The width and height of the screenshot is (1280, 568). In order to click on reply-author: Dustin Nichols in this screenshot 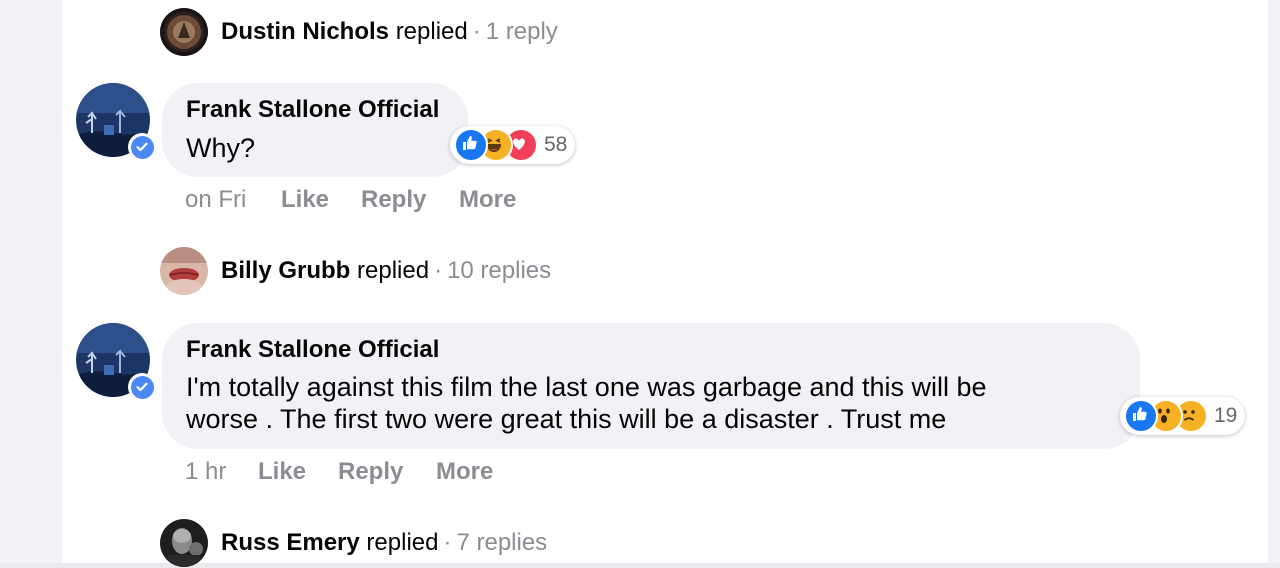, I will do `click(305, 31)`.